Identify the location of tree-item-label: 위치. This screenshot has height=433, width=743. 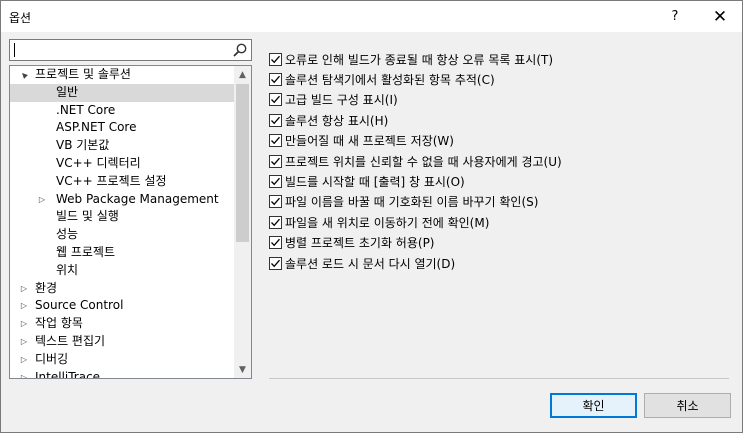
(67, 269).